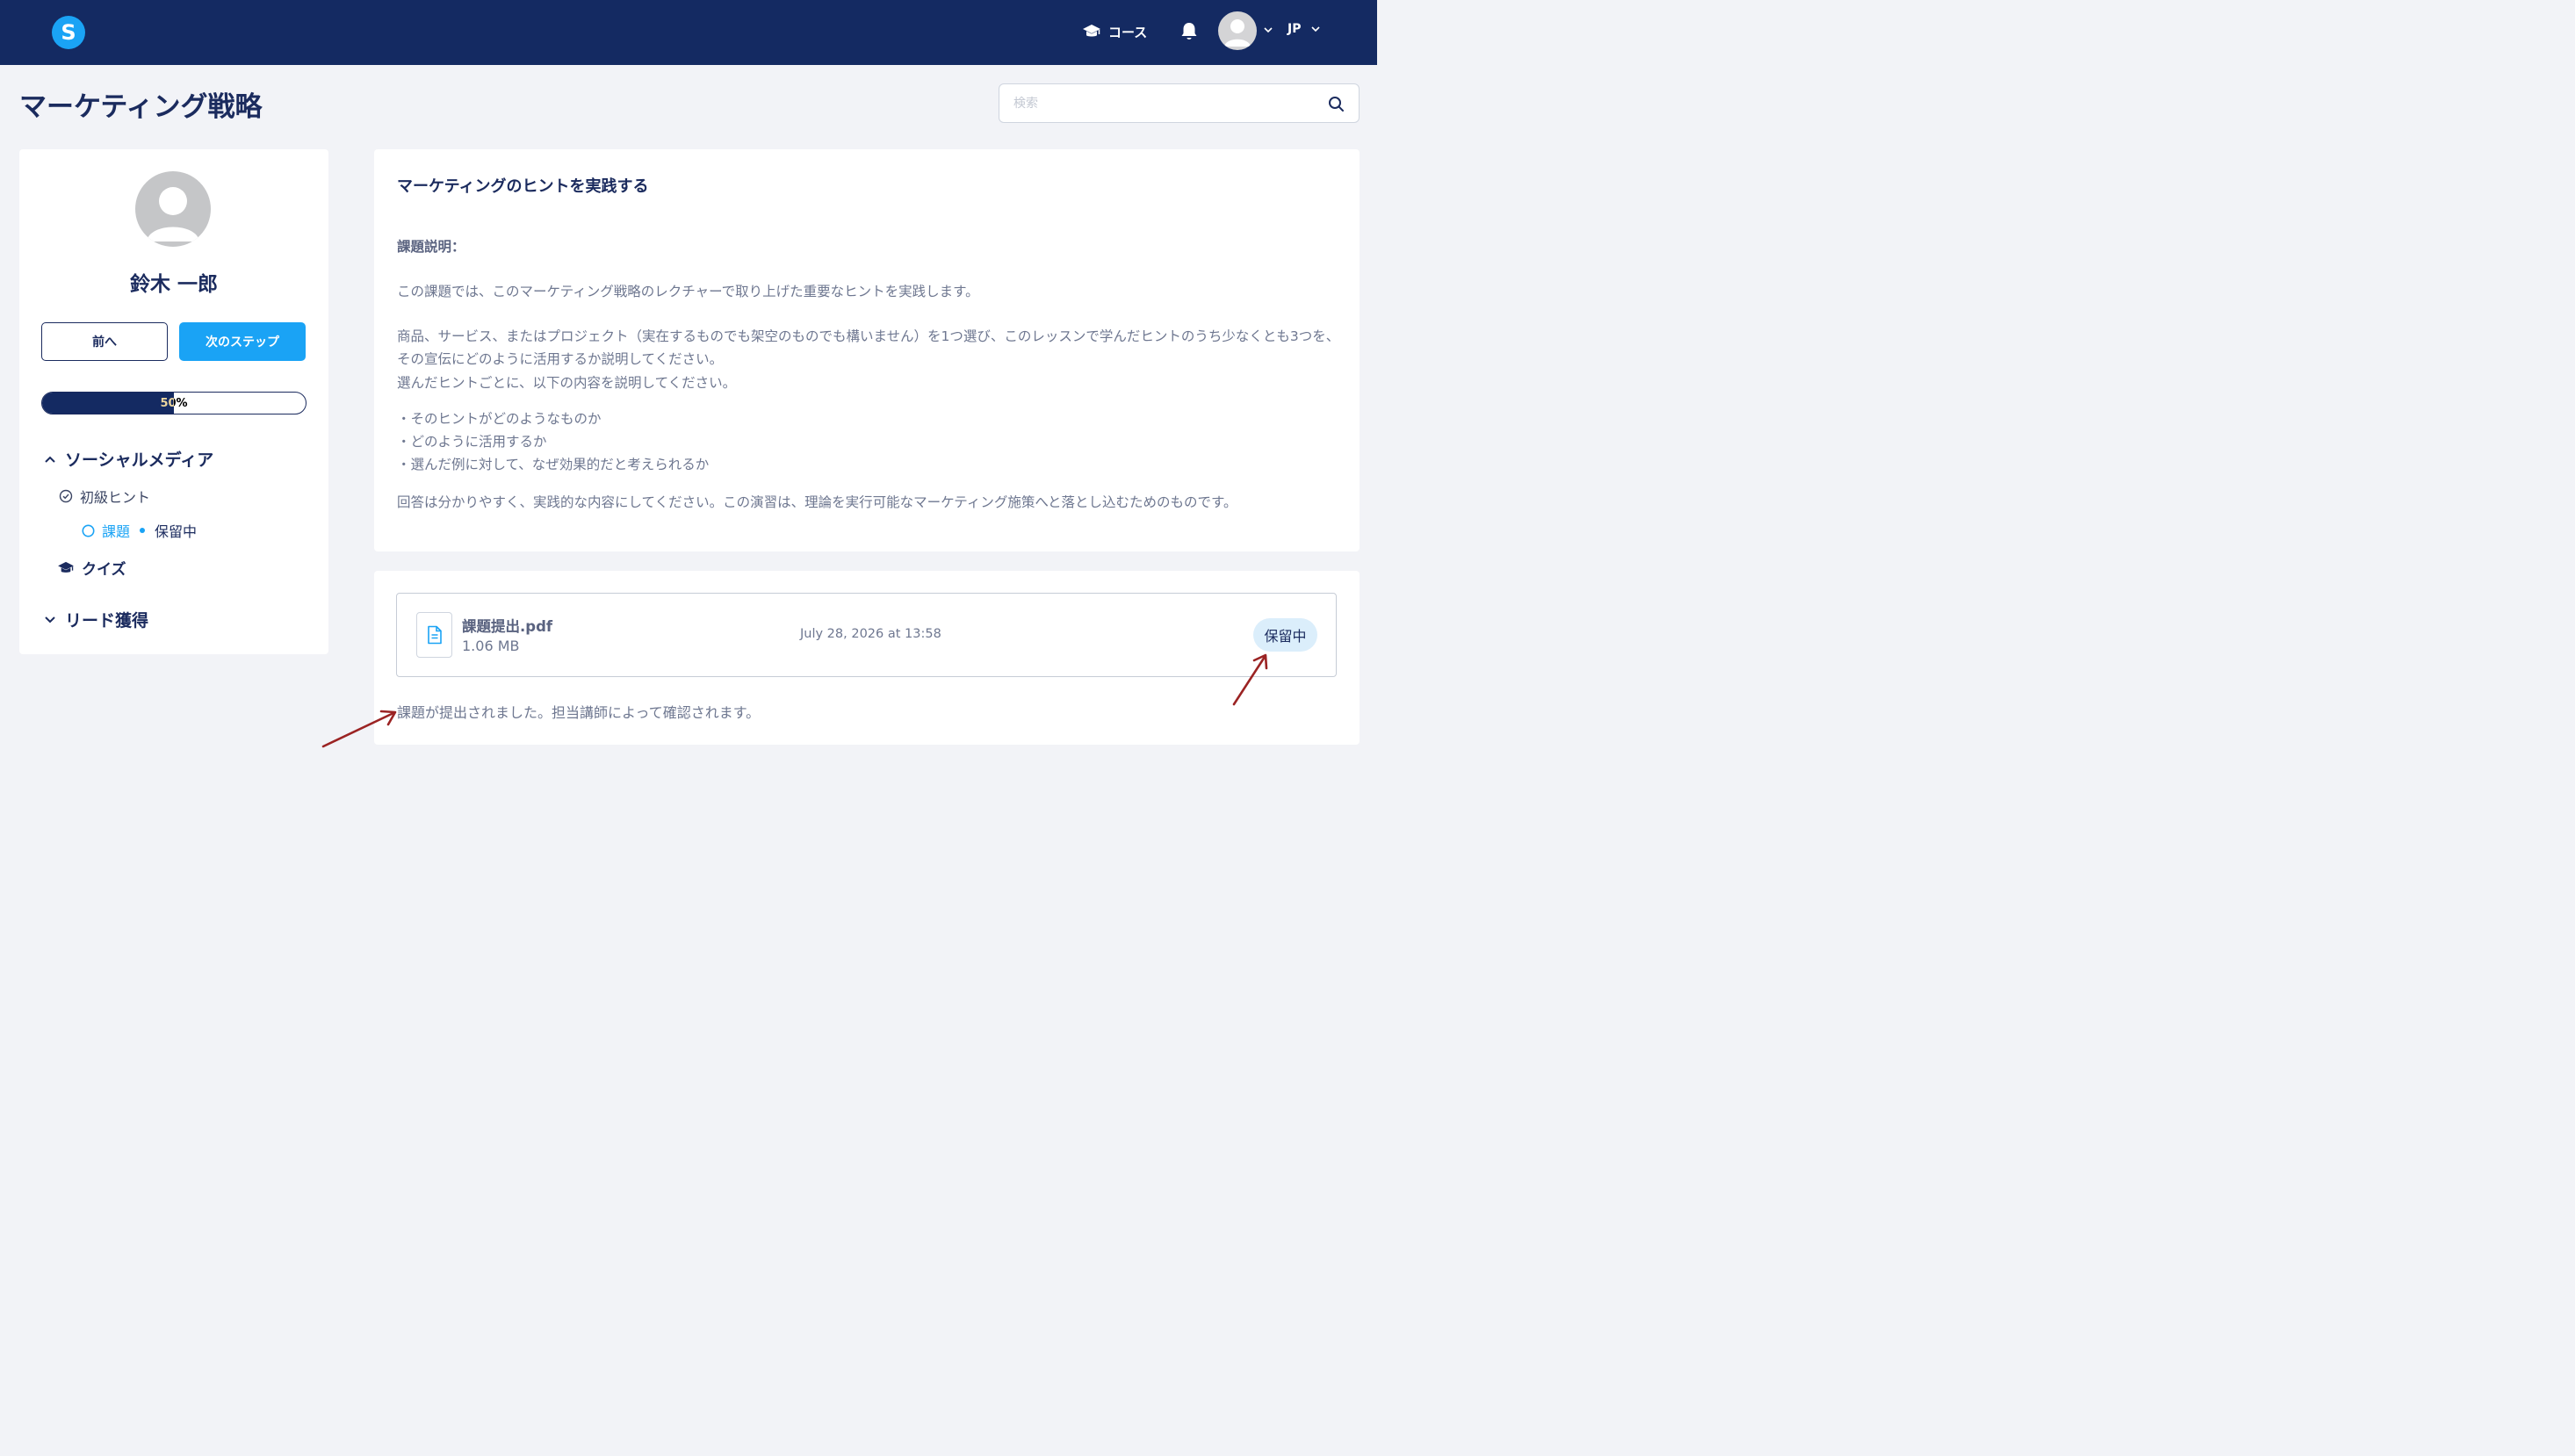 The height and width of the screenshot is (1456, 2575). I want to click on language-label: JP, so click(1295, 29).